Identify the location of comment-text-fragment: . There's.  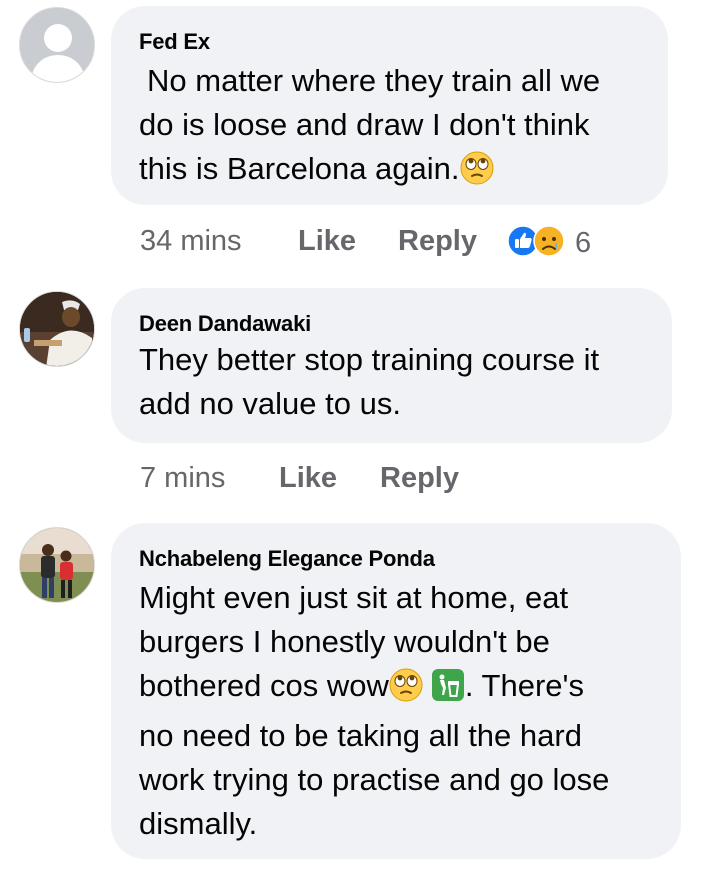
(524, 685).